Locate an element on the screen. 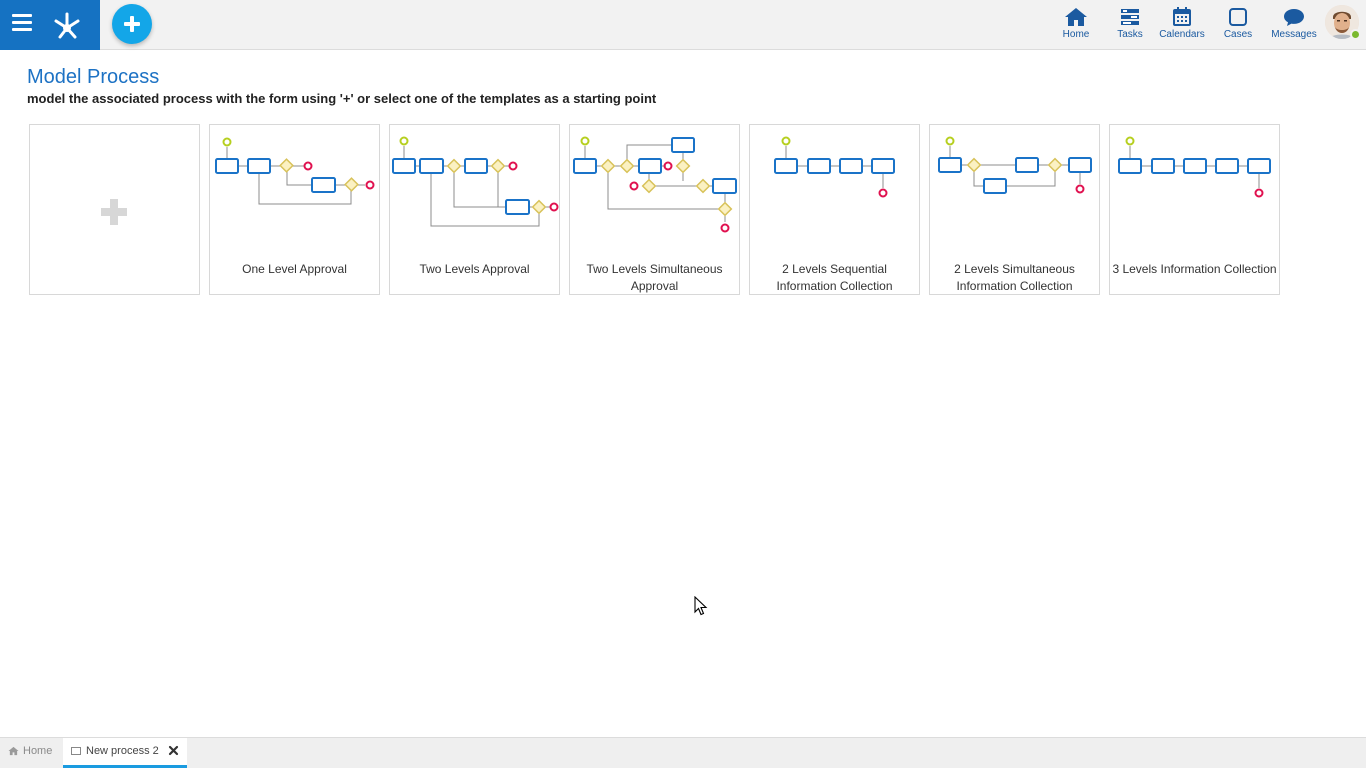  online-status-indicator is located at coordinates (1355, 34).